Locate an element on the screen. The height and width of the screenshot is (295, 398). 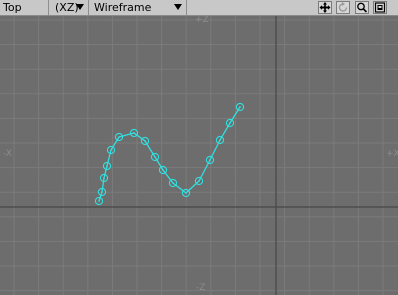
move-view-button is located at coordinates (325, 7).